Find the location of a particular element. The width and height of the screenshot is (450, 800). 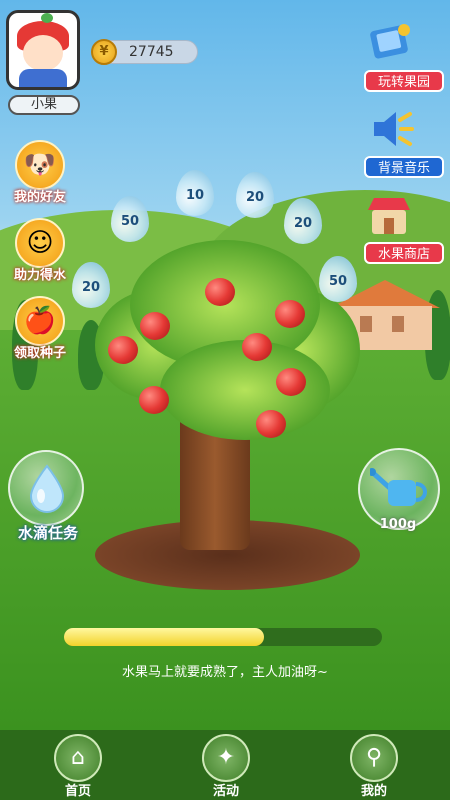

play-orchard-label: 玩转果园 is located at coordinates (404, 81).